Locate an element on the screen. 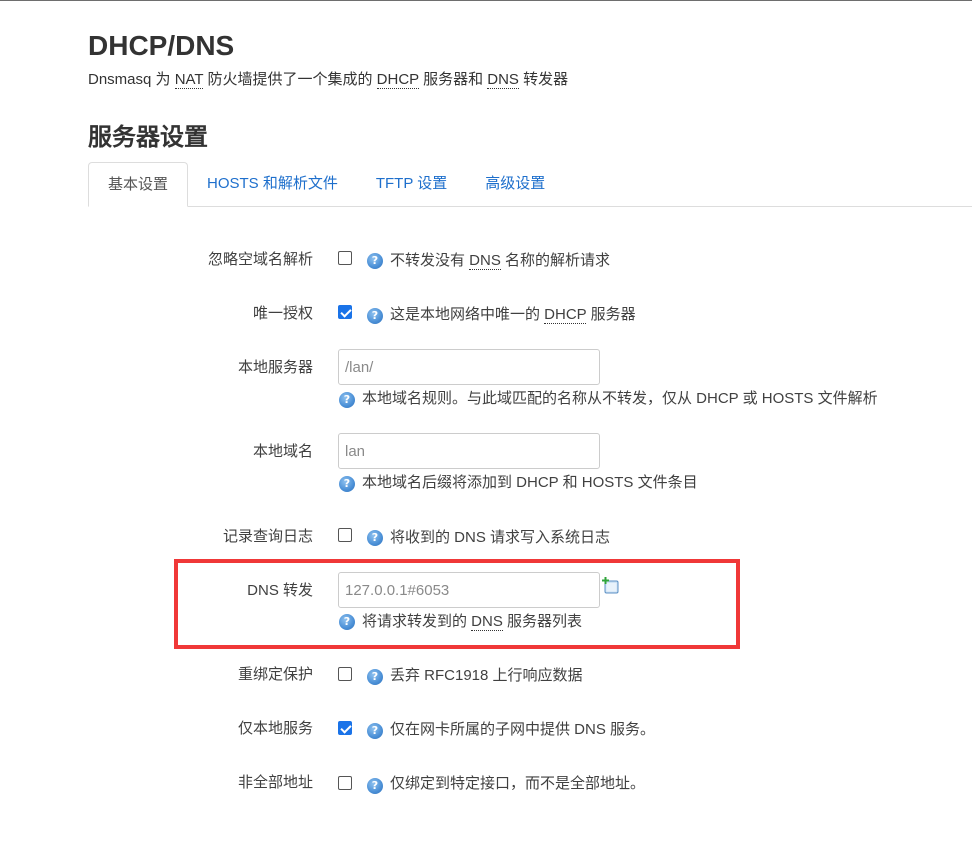 This screenshot has height=861, width=972. section-title: 服务器设置 is located at coordinates (148, 137).